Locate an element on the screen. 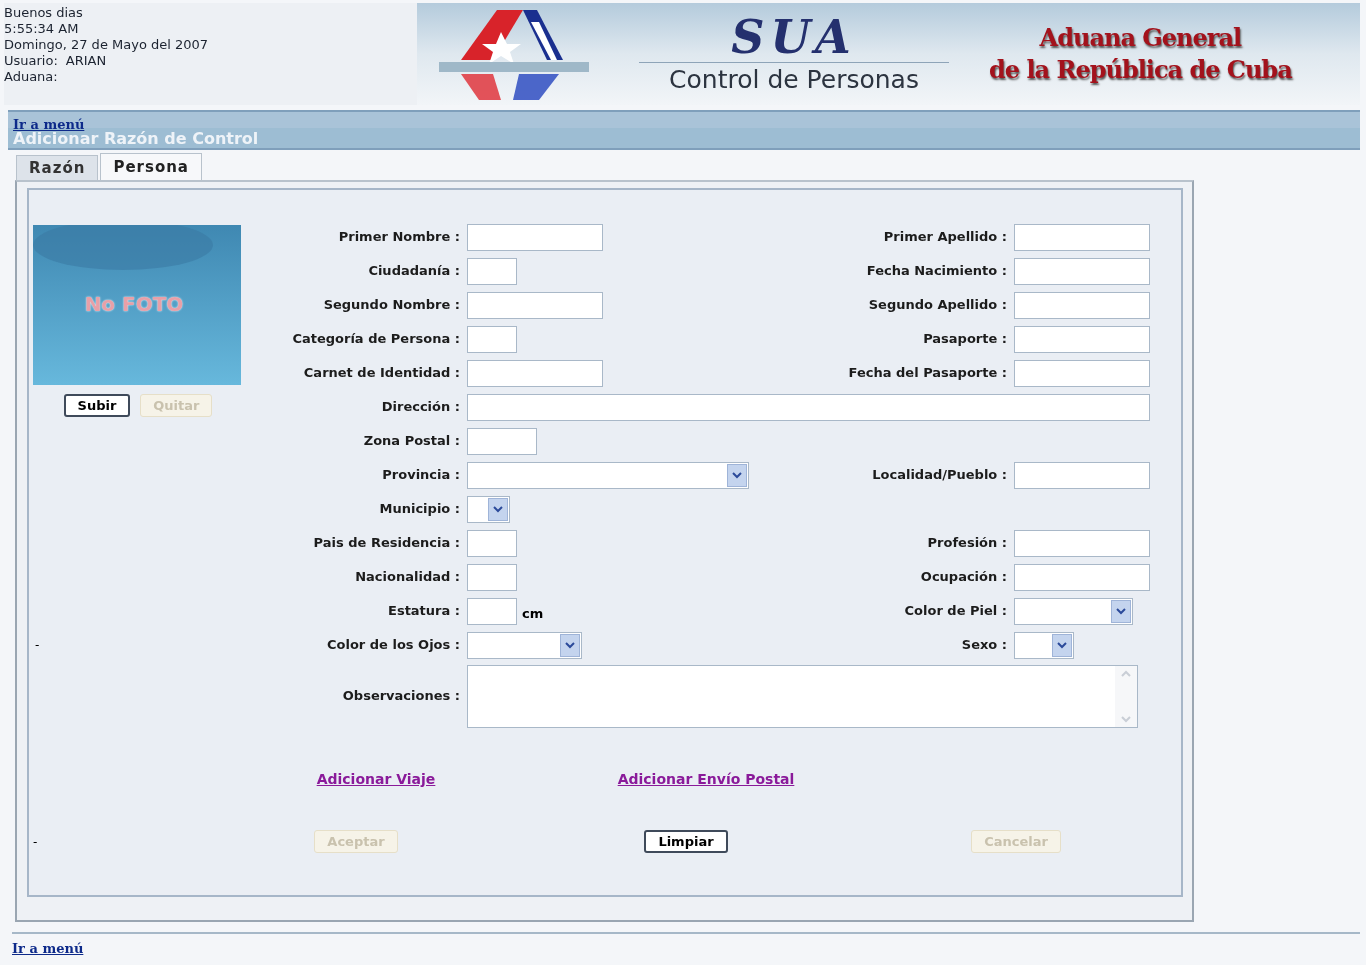 This screenshot has height=965, width=1366. page-title: Adicionar Razón de Control is located at coordinates (684, 139).